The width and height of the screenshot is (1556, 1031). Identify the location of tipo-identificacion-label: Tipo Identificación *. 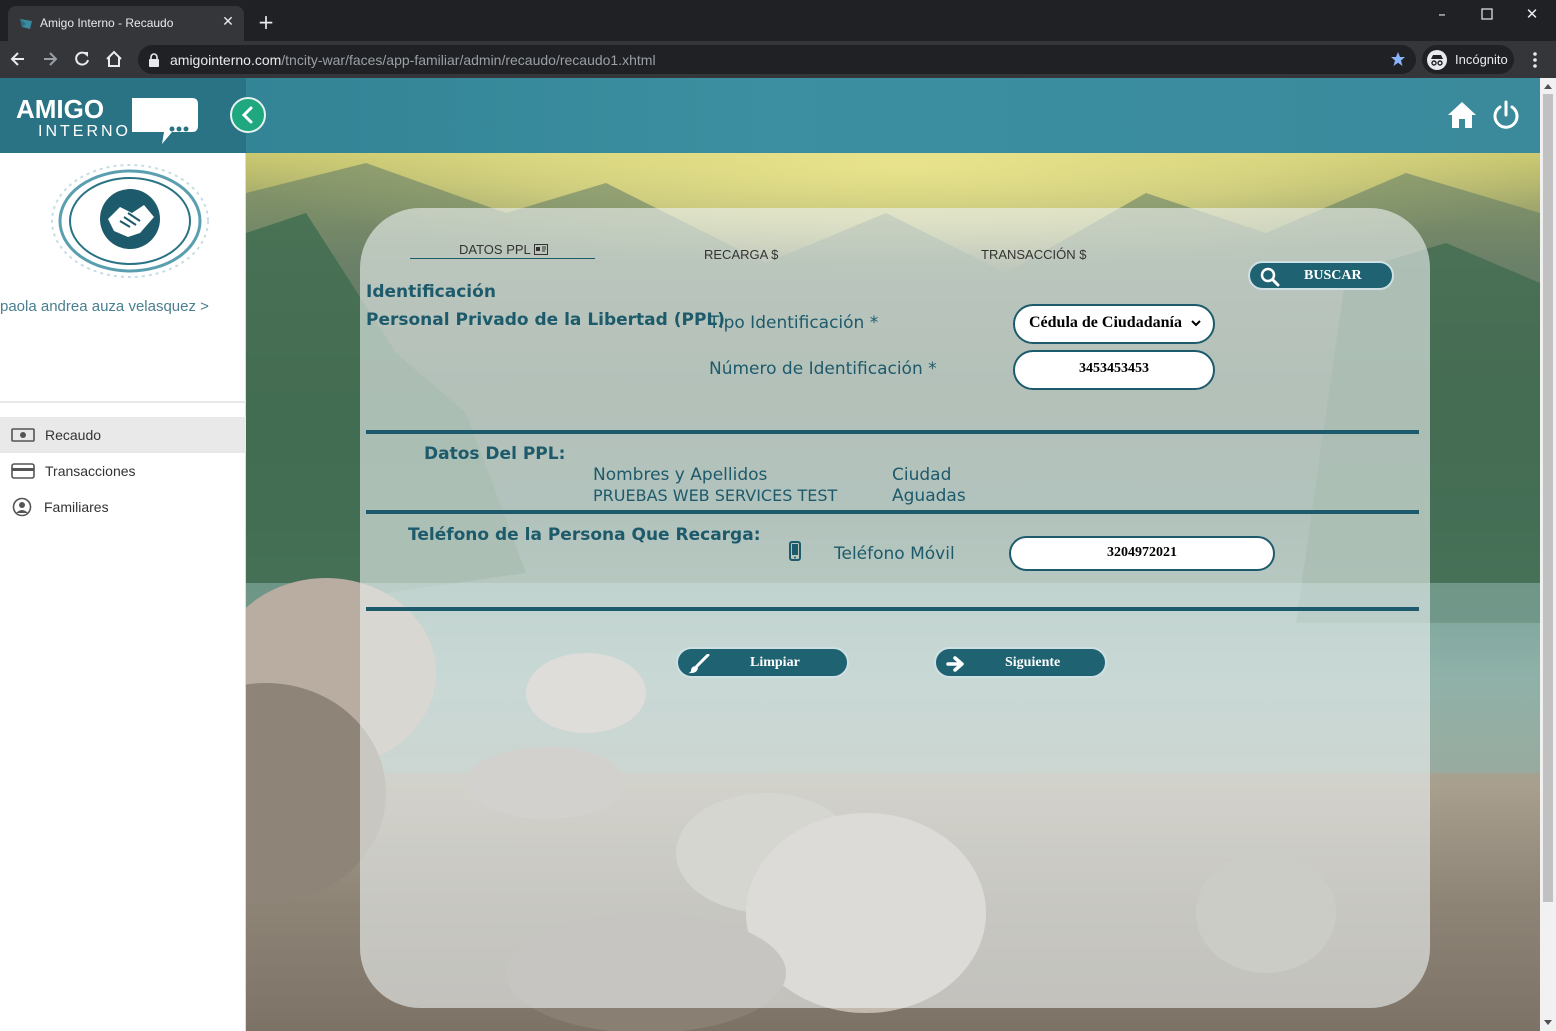
(794, 323).